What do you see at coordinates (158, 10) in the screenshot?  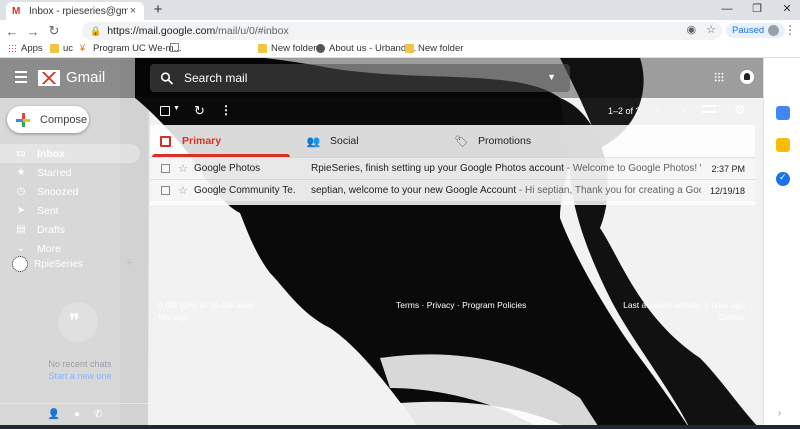 I see `new-tab-button: +` at bounding box center [158, 10].